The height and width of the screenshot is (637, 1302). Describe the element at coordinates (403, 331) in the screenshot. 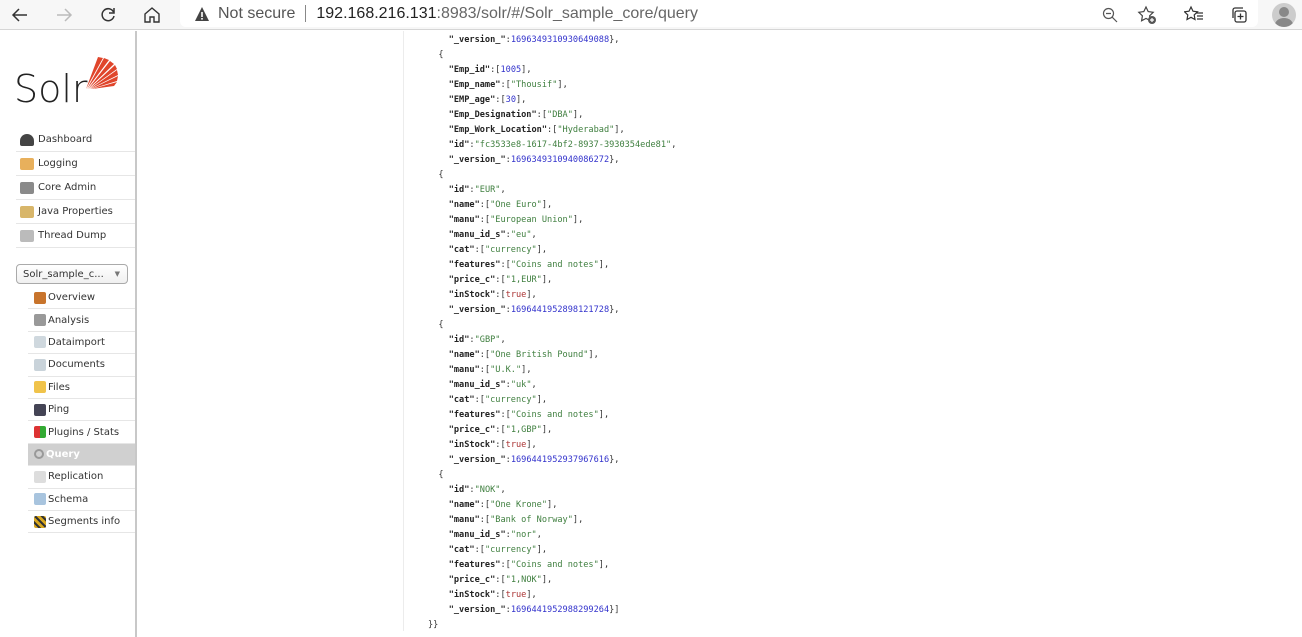

I see `query-form-divider` at that location.